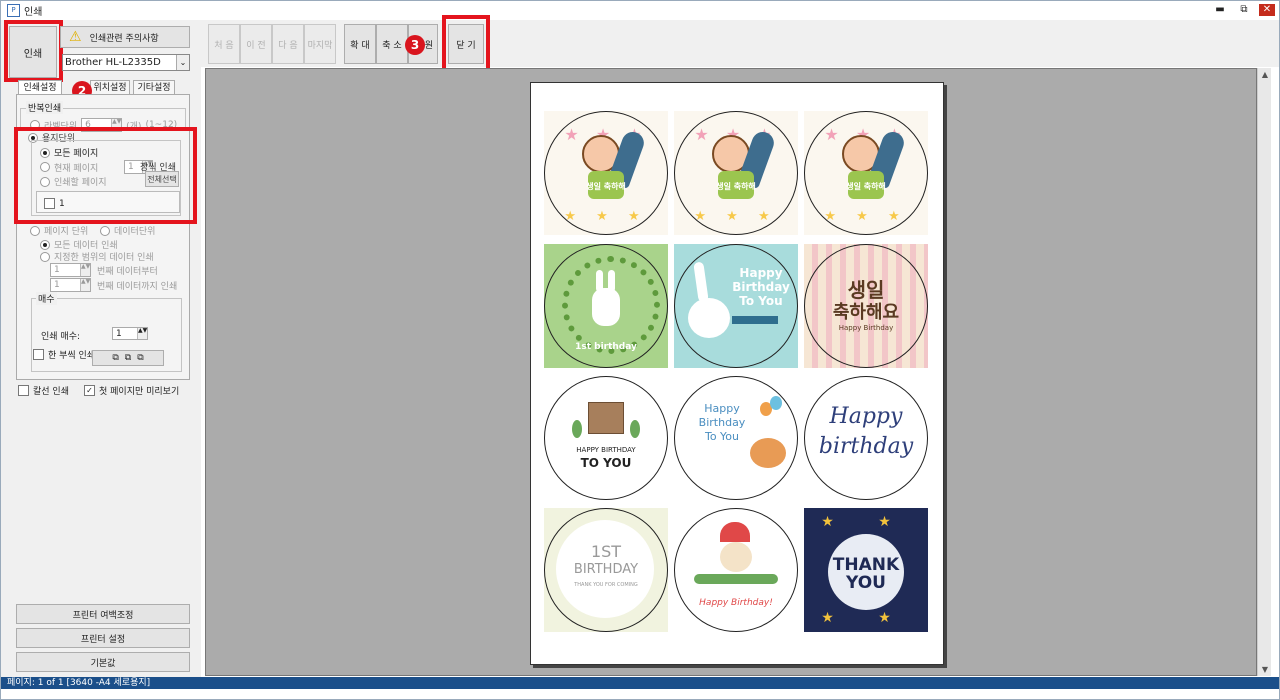 This screenshot has width=1280, height=700. I want to click on sticker-12-text: THANK YOU, so click(866, 574).